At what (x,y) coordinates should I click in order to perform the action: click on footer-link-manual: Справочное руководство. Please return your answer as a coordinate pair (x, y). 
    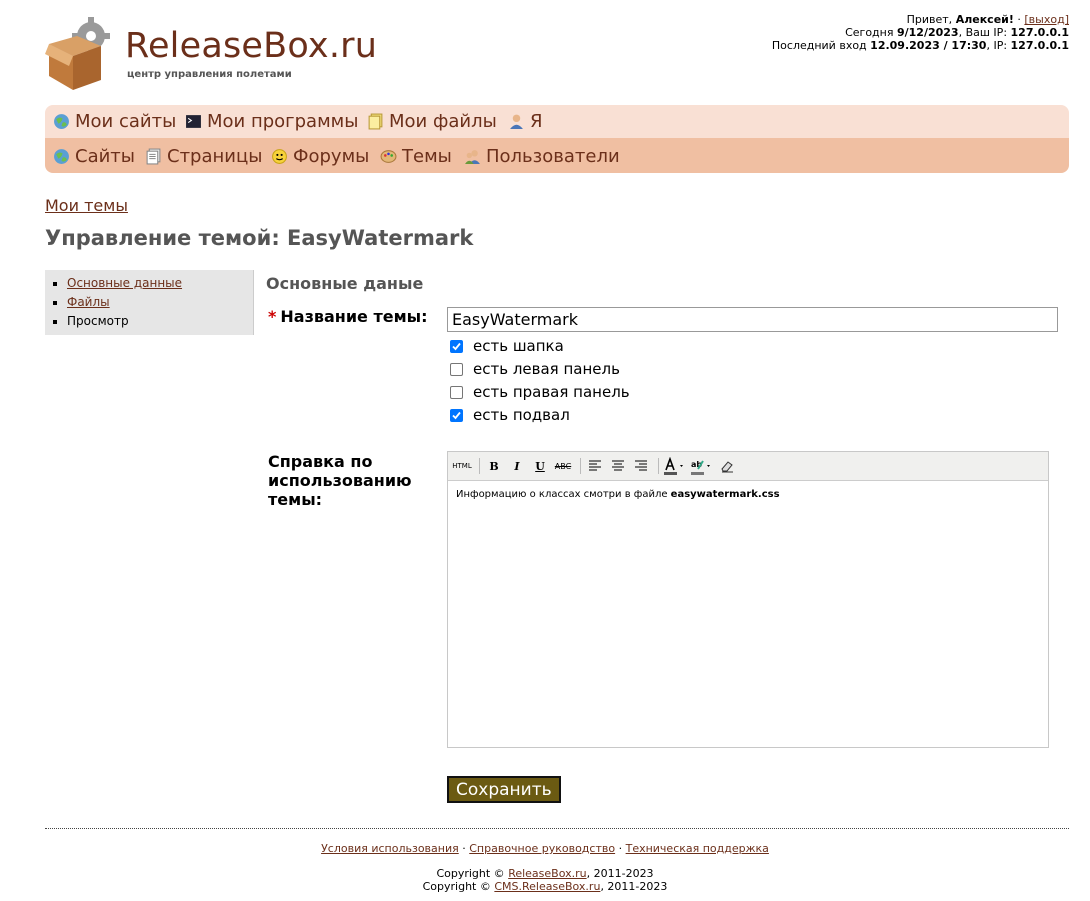
    Looking at the image, I should click on (542, 848).